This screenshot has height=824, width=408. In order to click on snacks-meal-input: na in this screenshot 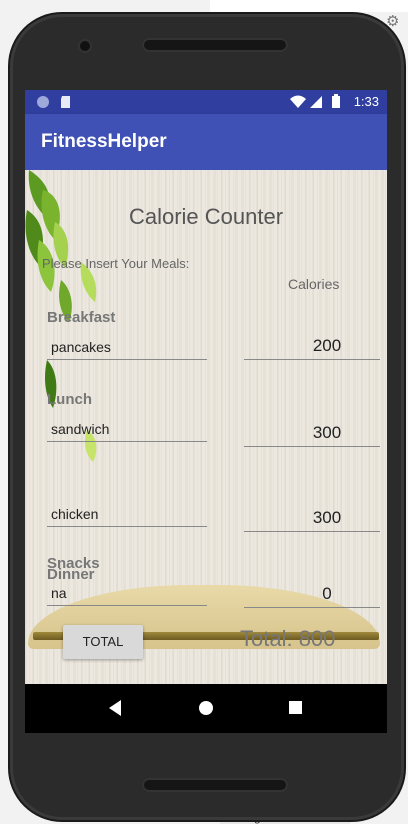, I will do `click(127, 593)`.